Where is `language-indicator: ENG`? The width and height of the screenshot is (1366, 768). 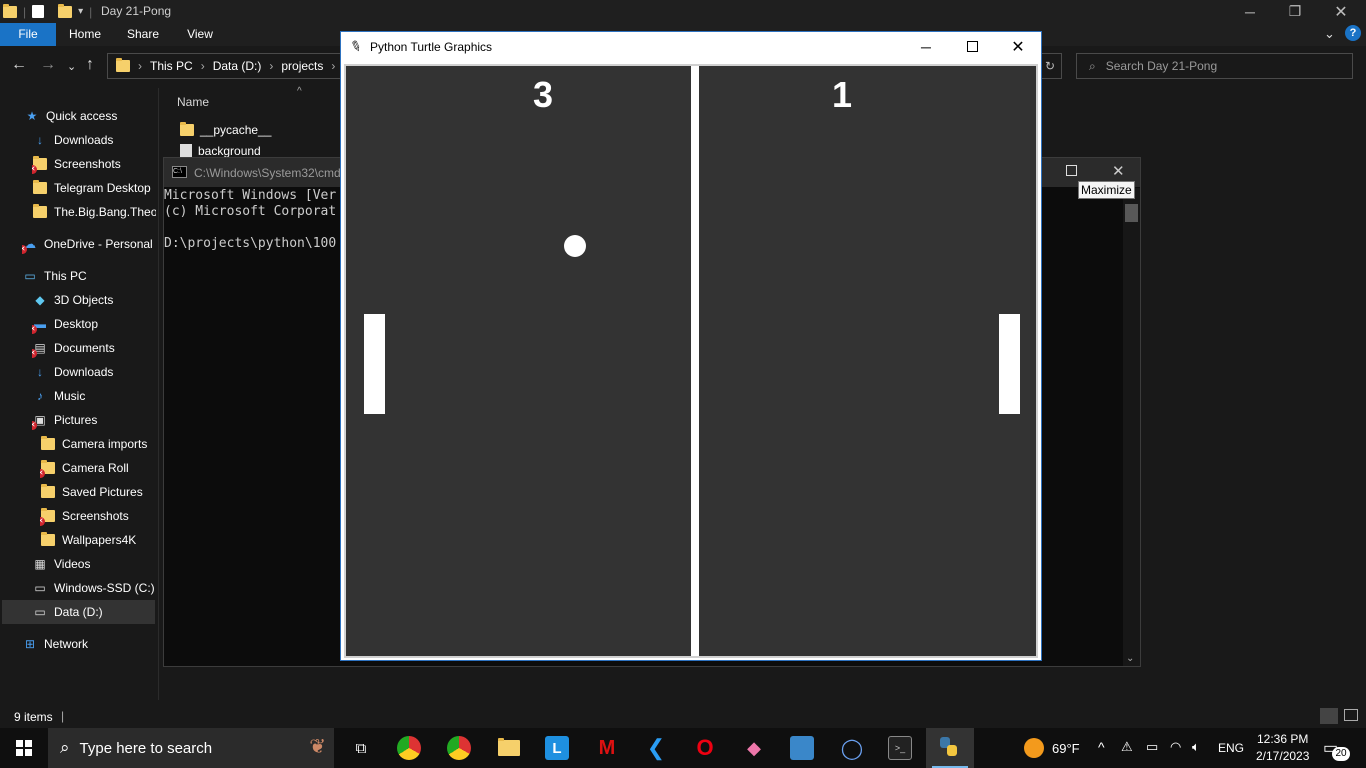
language-indicator: ENG is located at coordinates (1231, 748).